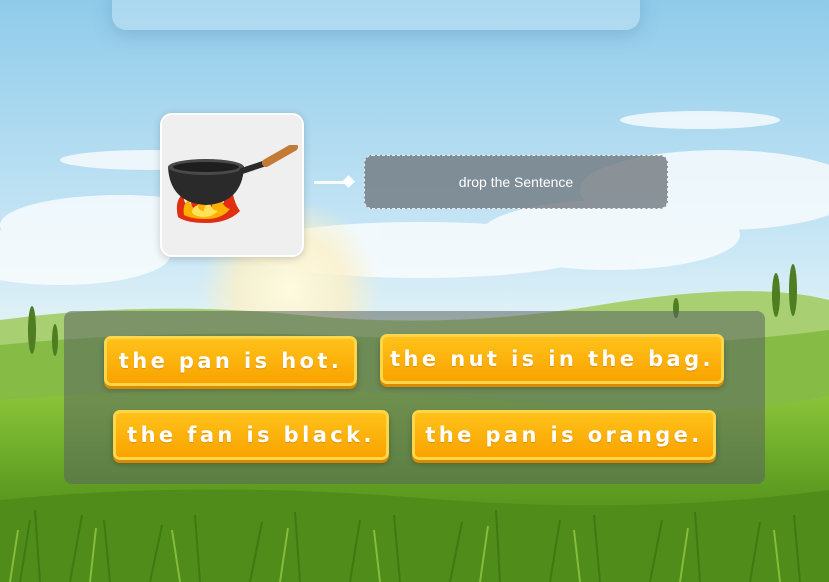 The height and width of the screenshot is (582, 829). Describe the element at coordinates (376, 15) in the screenshot. I see `top-header-panel` at that location.